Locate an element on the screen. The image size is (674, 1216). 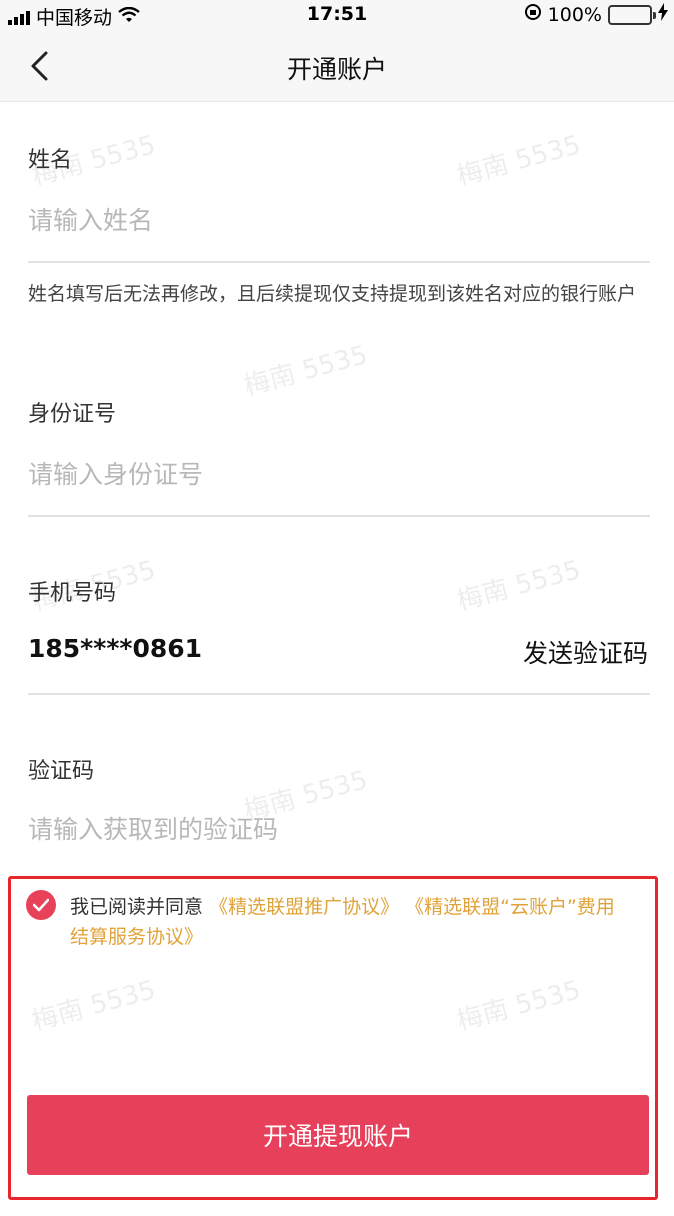
code-input is located at coordinates (338, 829).